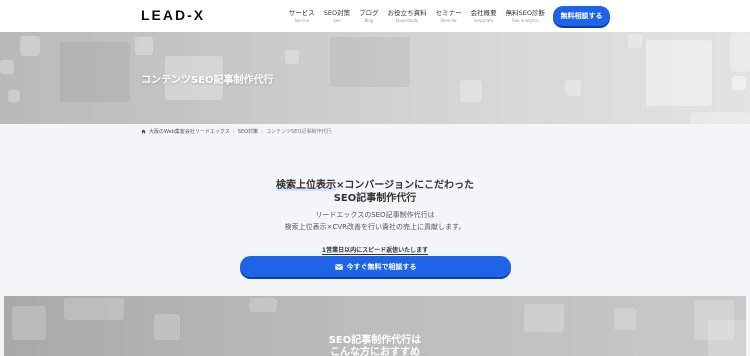 The height and width of the screenshot is (356, 750). What do you see at coordinates (375, 351) in the screenshot?
I see `recommend-title-line2: こんな方におすすめ` at bounding box center [375, 351].